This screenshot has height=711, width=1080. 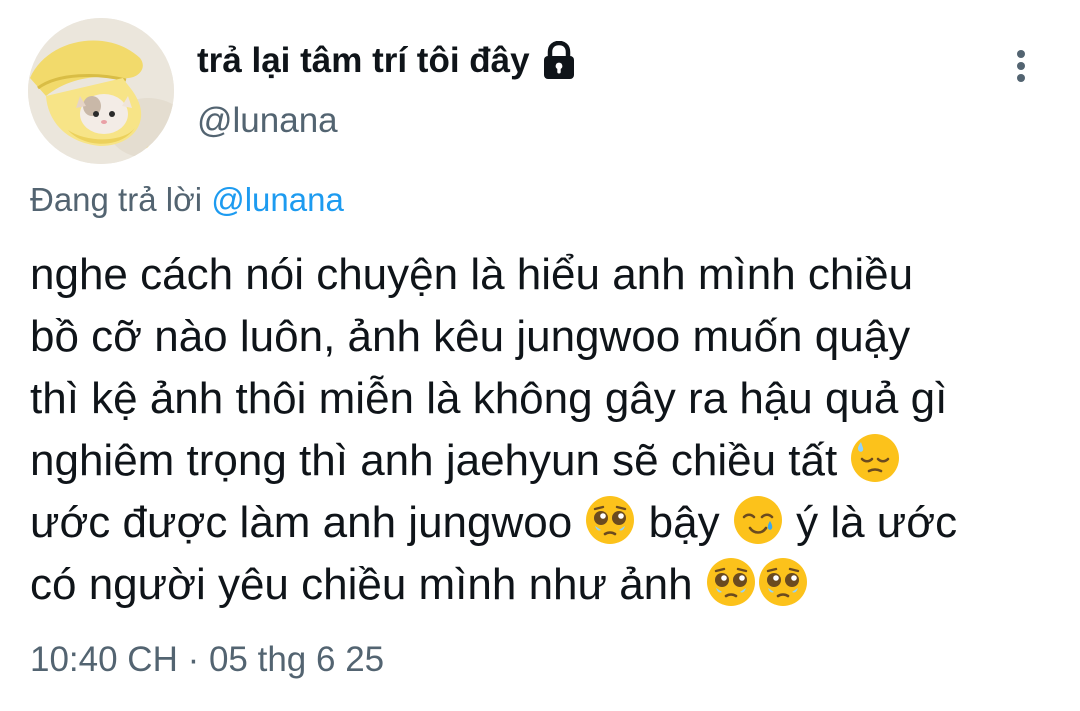 What do you see at coordinates (363, 61) in the screenshot?
I see `author-display-name: trả lại tâm trí tôi đây` at bounding box center [363, 61].